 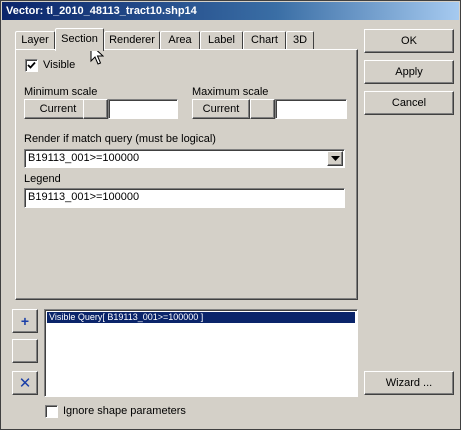 What do you see at coordinates (201, 317) in the screenshot?
I see `list-item: Visible Query[ B19113_001>=100000 ]` at bounding box center [201, 317].